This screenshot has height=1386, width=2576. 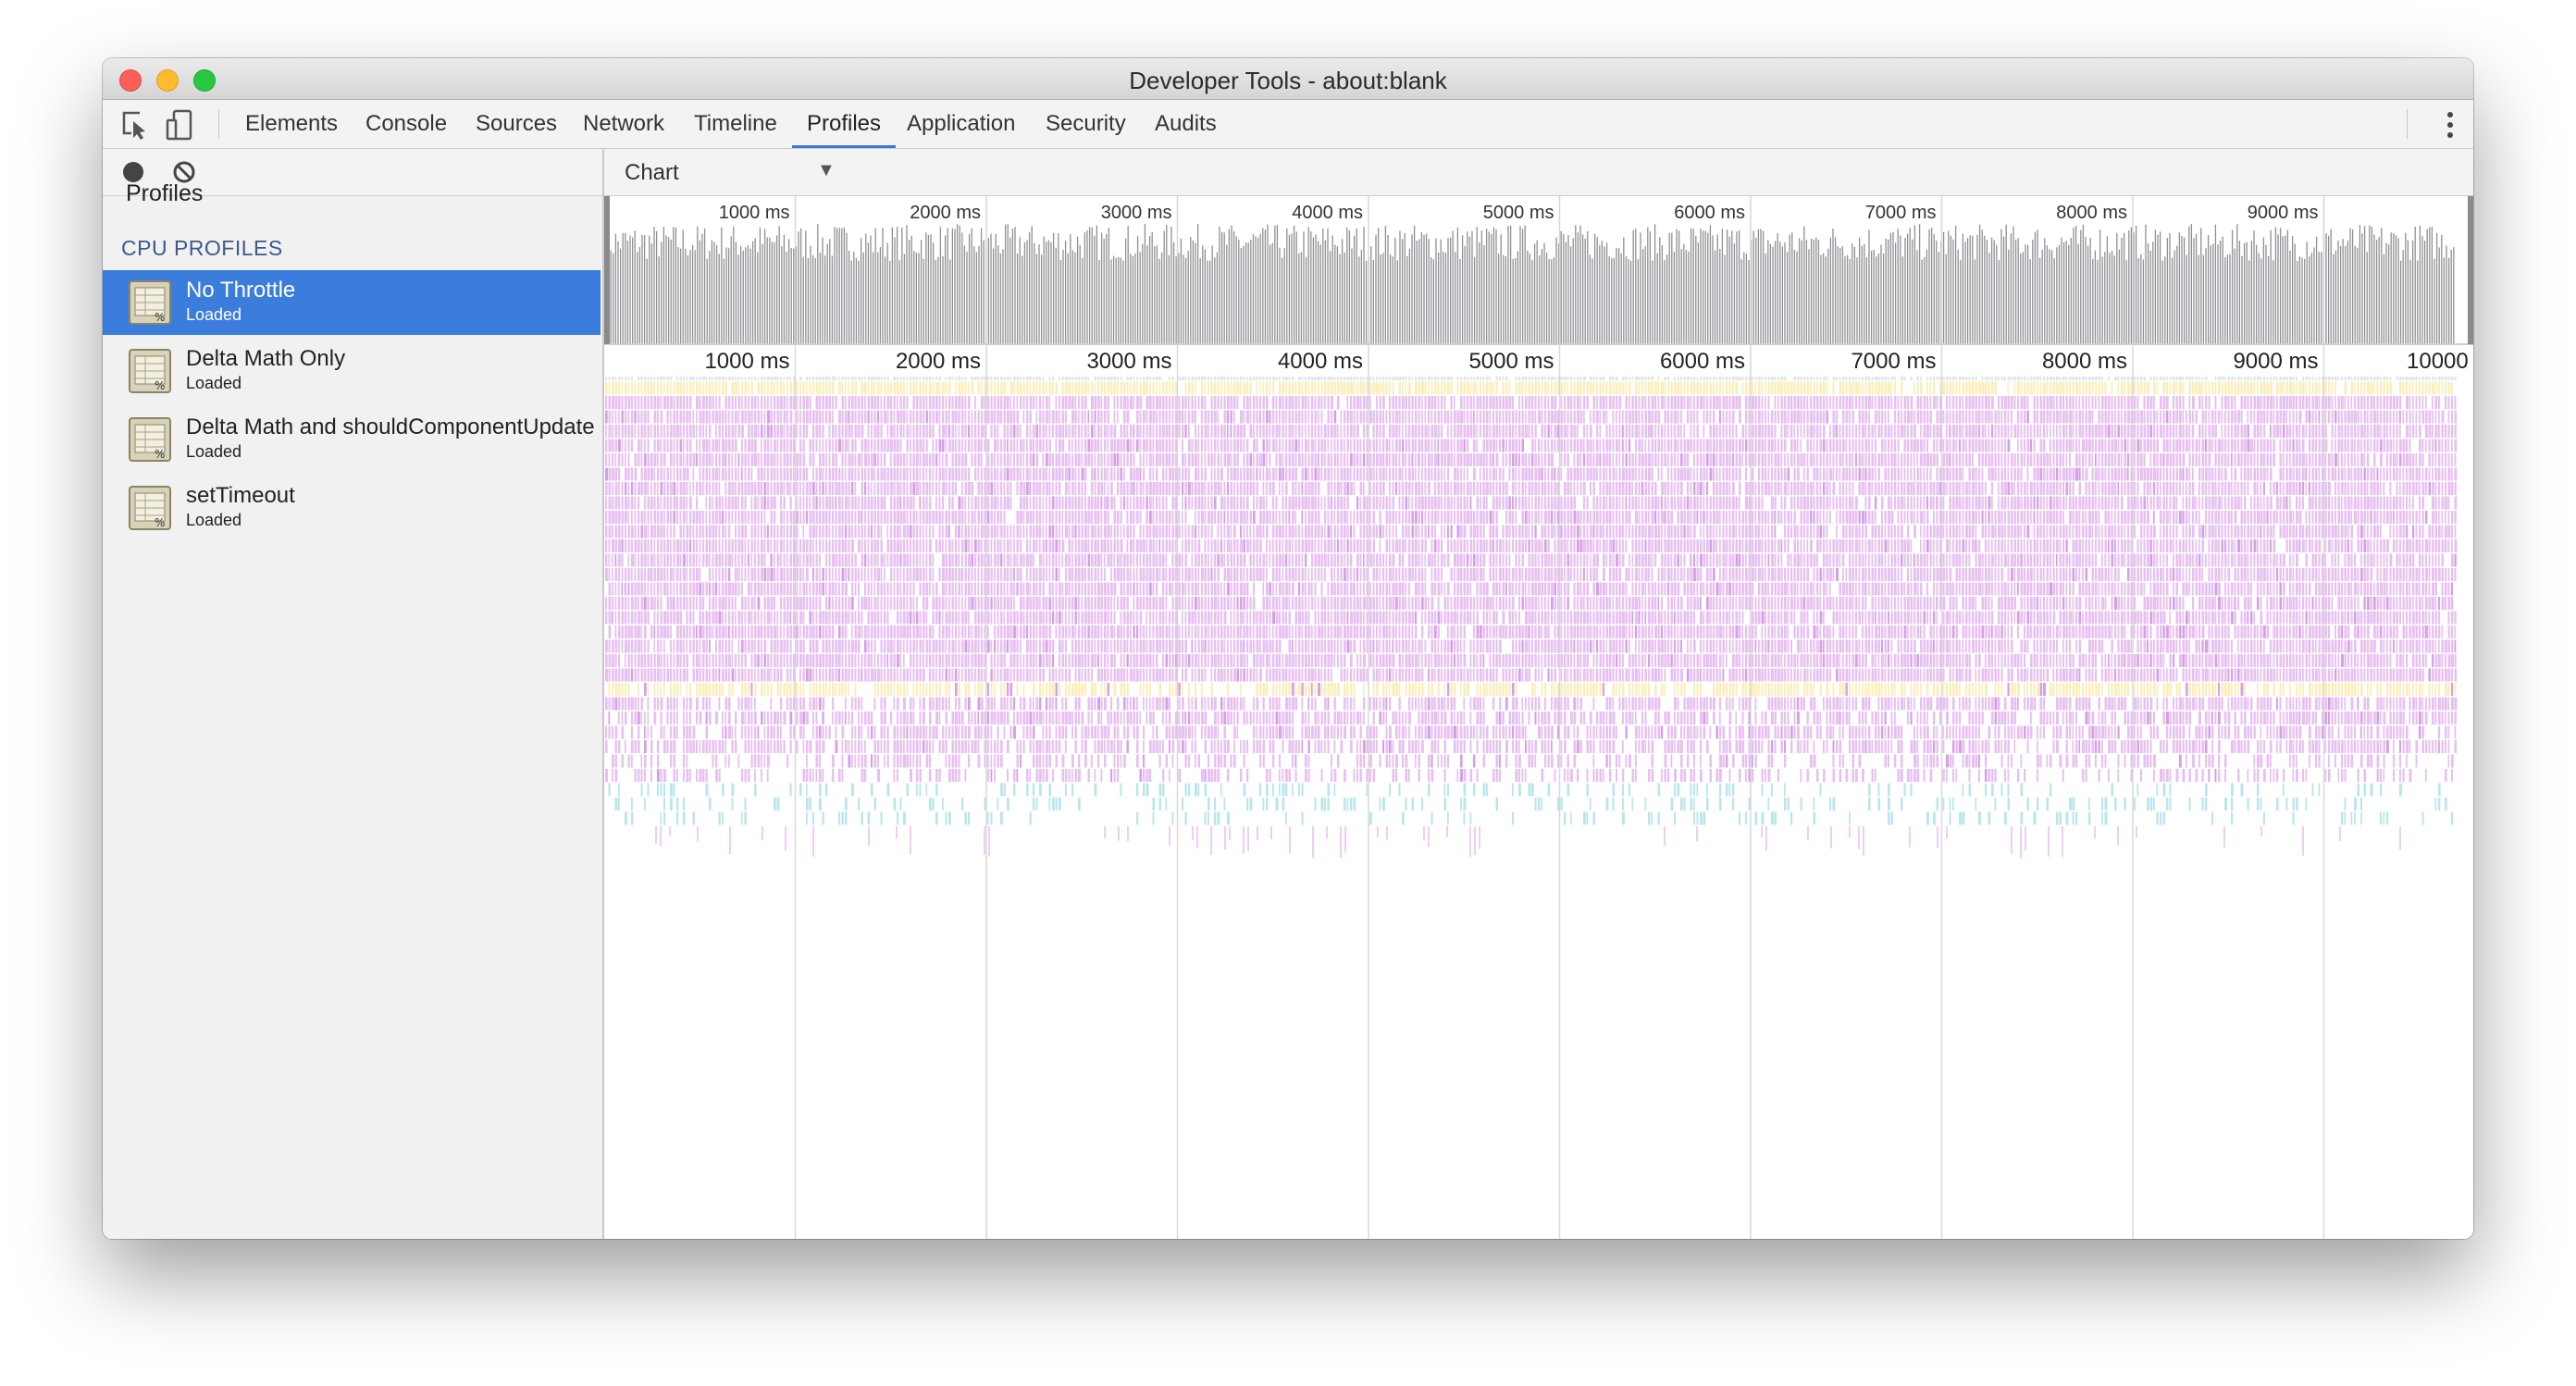 What do you see at coordinates (406, 124) in the screenshot?
I see `tab-console: Console` at bounding box center [406, 124].